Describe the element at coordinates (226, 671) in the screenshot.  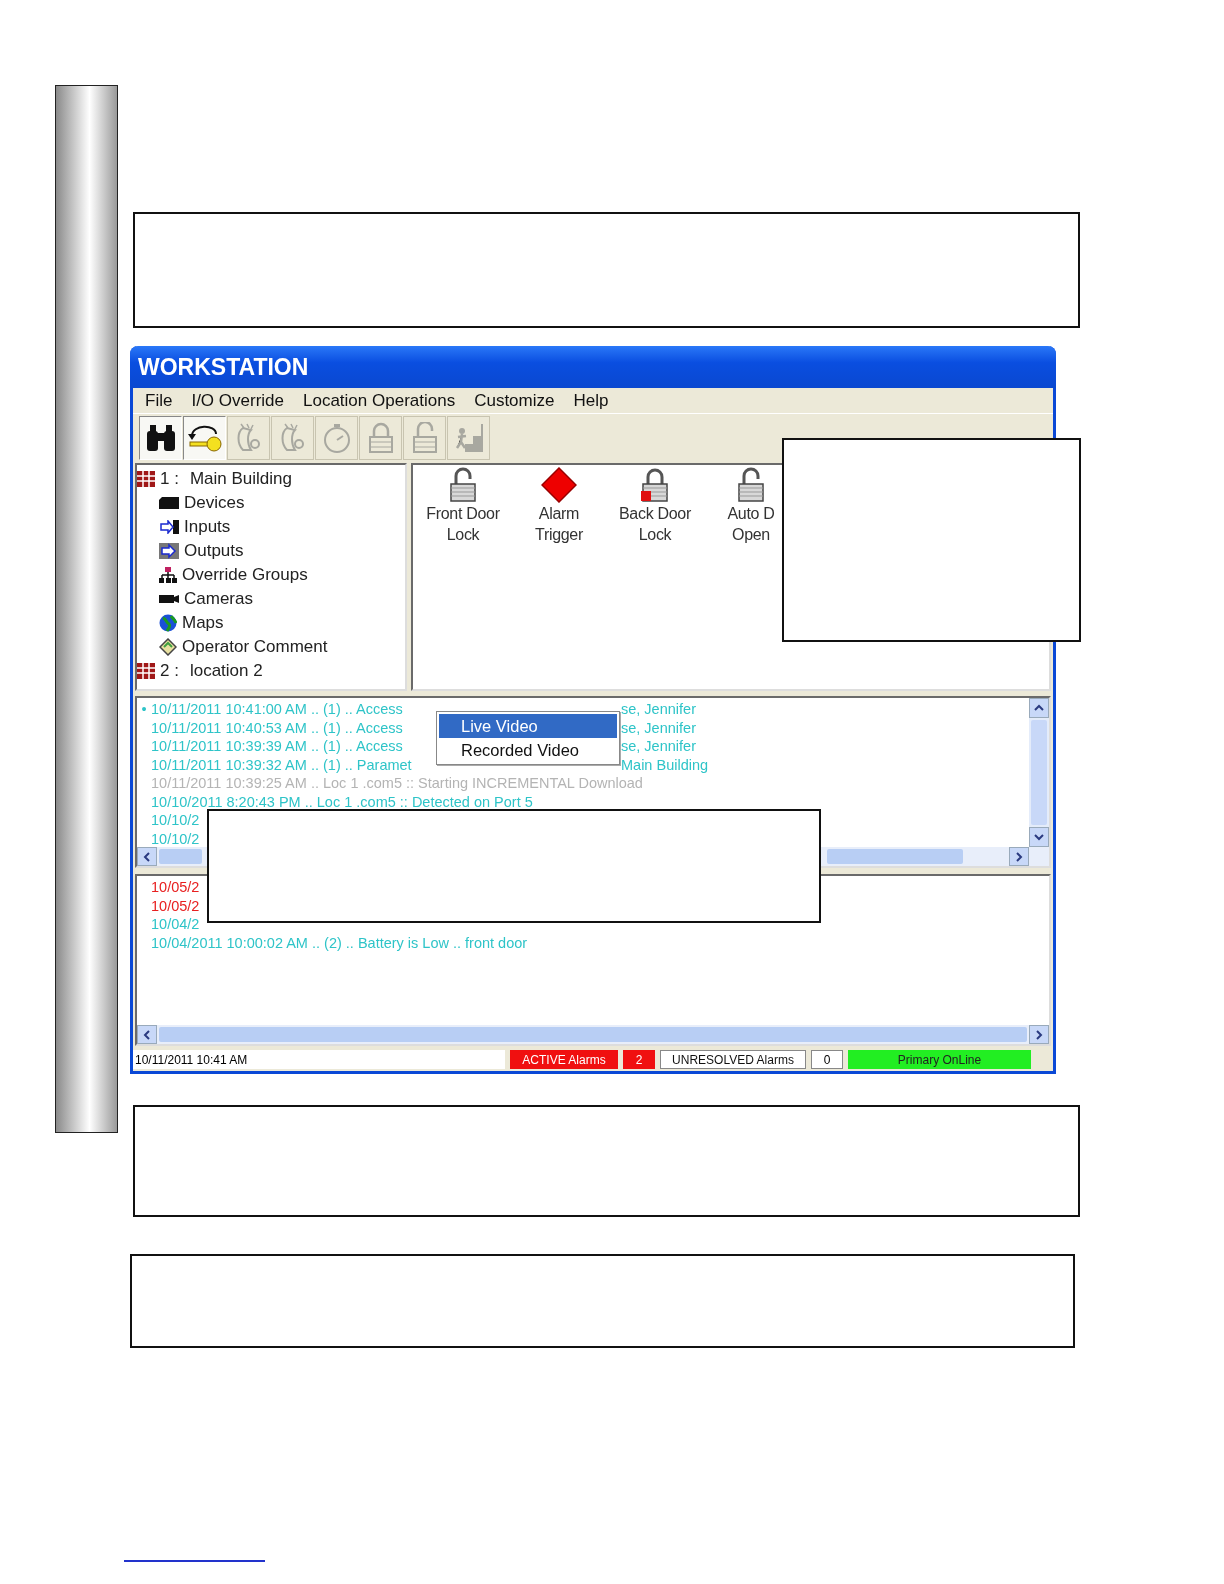
I see `tree-item: location 2` at that location.